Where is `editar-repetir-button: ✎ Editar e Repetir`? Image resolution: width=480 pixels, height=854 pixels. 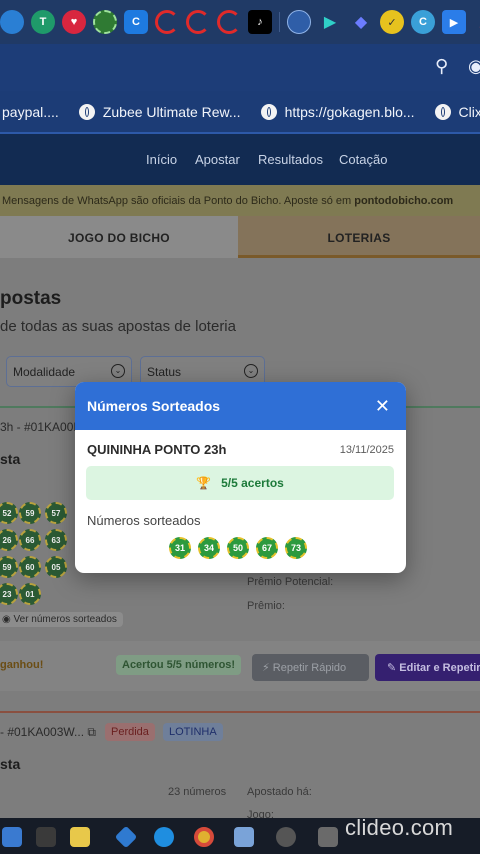
editar-repetir-button: ✎ Editar e Repetir is located at coordinates (427, 667).